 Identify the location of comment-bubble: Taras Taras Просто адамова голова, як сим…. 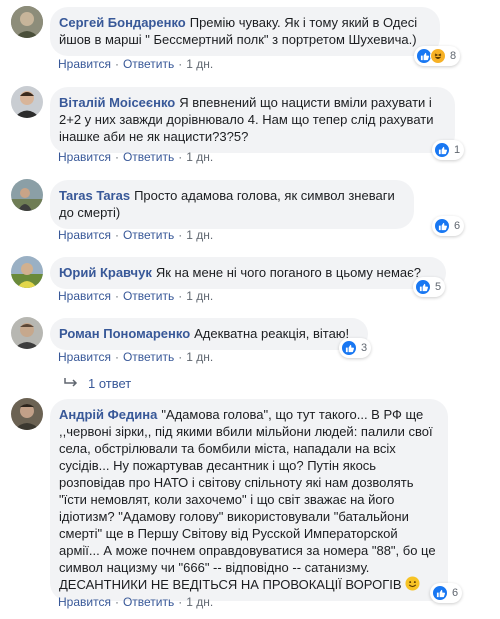
(232, 204).